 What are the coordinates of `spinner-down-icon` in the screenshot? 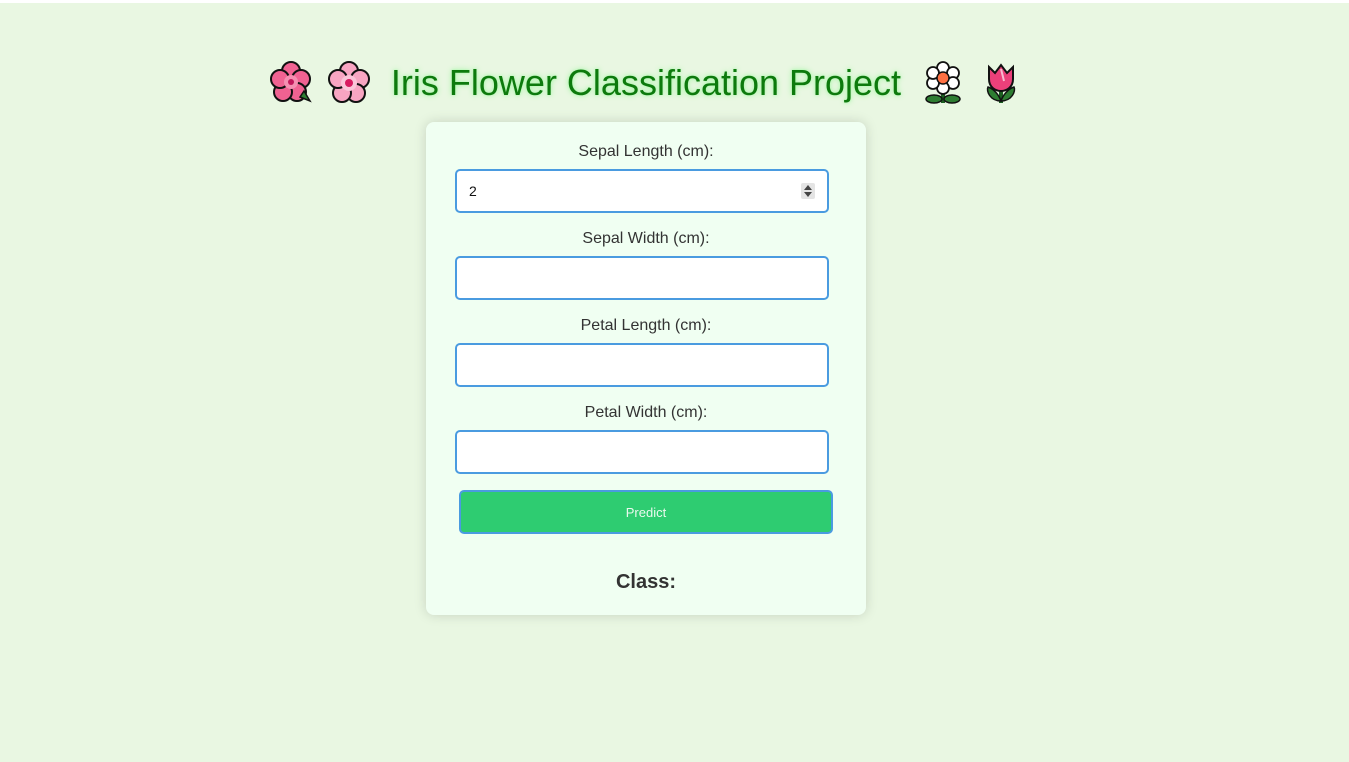 It's located at (808, 194).